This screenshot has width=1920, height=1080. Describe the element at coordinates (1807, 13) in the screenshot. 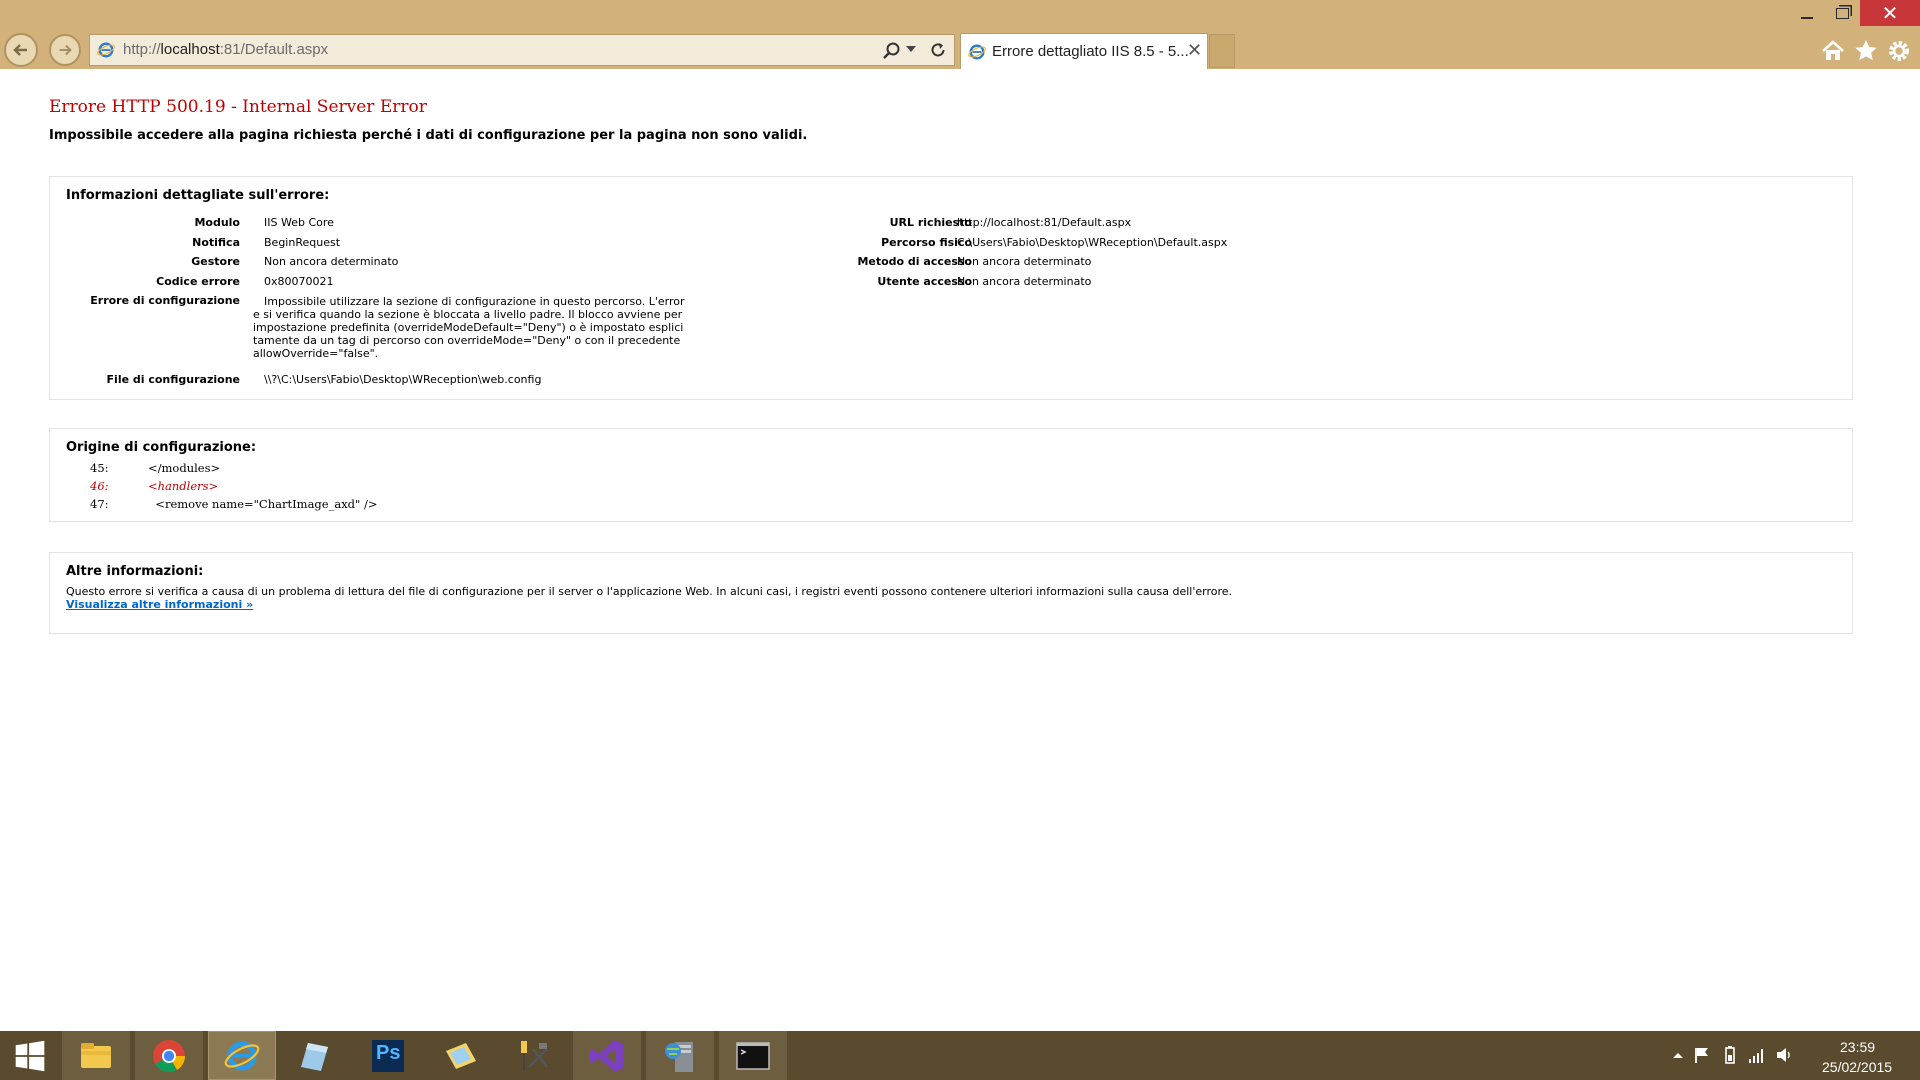

I see `minimize-button` at that location.